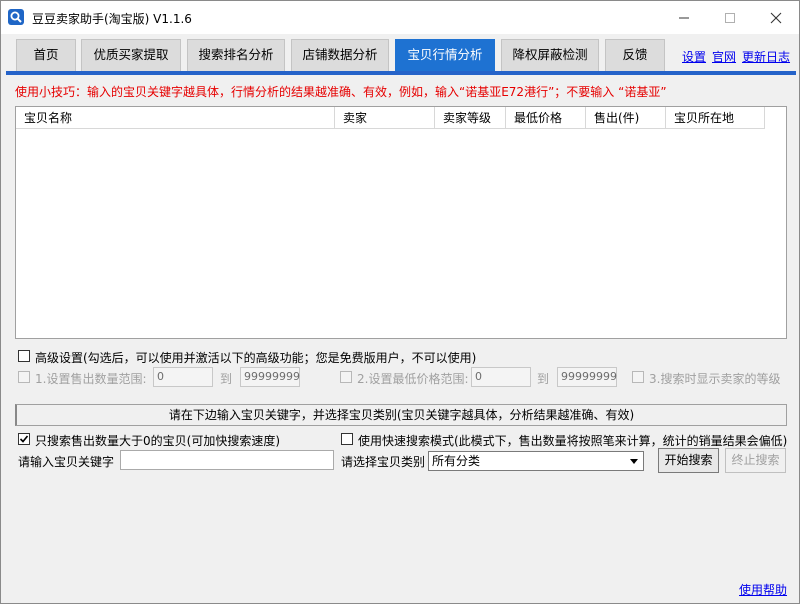  Describe the element at coordinates (635, 55) in the screenshot. I see `tab-feedback: 反馈` at that location.